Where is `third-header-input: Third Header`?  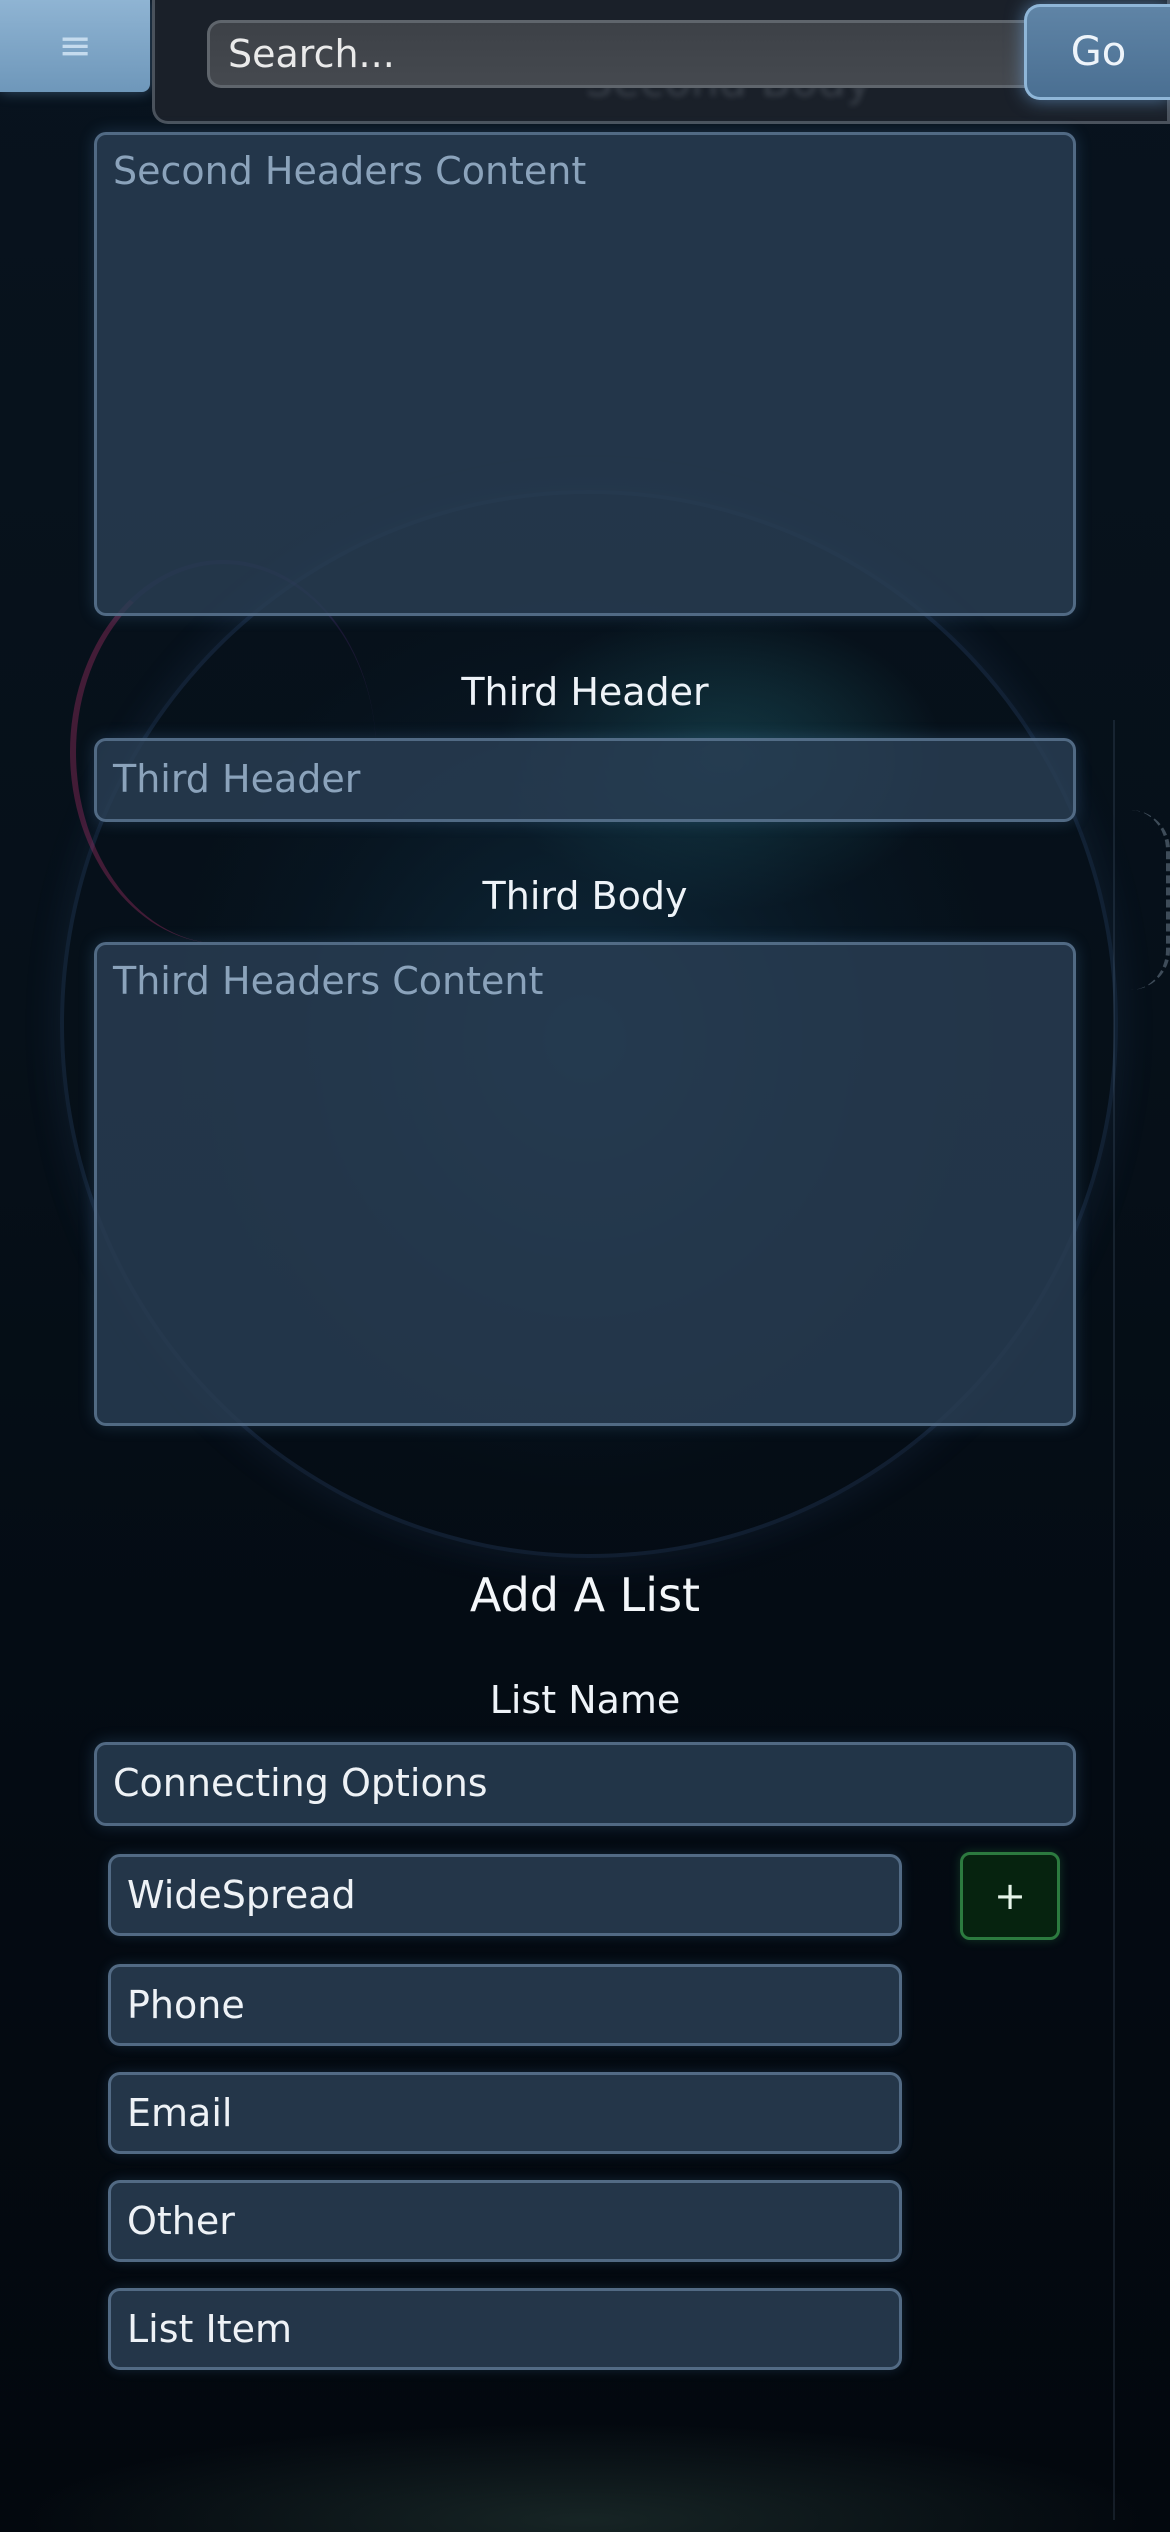
third-header-input: Third Header is located at coordinates (585, 780).